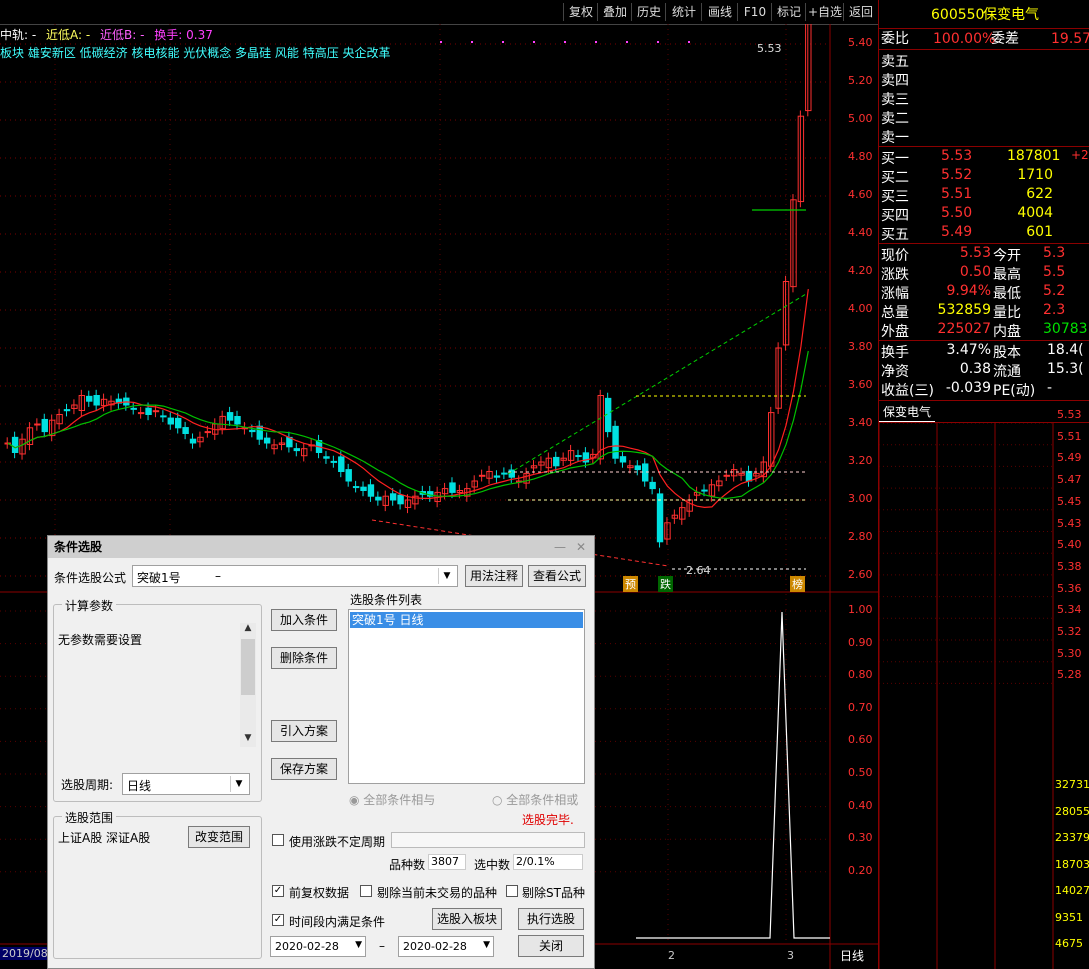  I want to click on toolbar-back-button: 返回, so click(861, 12).